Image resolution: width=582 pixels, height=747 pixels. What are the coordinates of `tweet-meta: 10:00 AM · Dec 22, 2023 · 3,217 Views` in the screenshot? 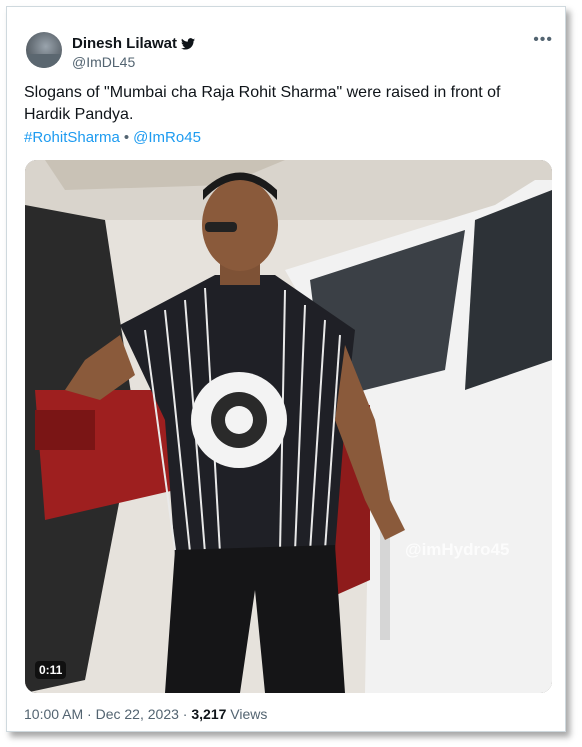 It's located at (145, 714).